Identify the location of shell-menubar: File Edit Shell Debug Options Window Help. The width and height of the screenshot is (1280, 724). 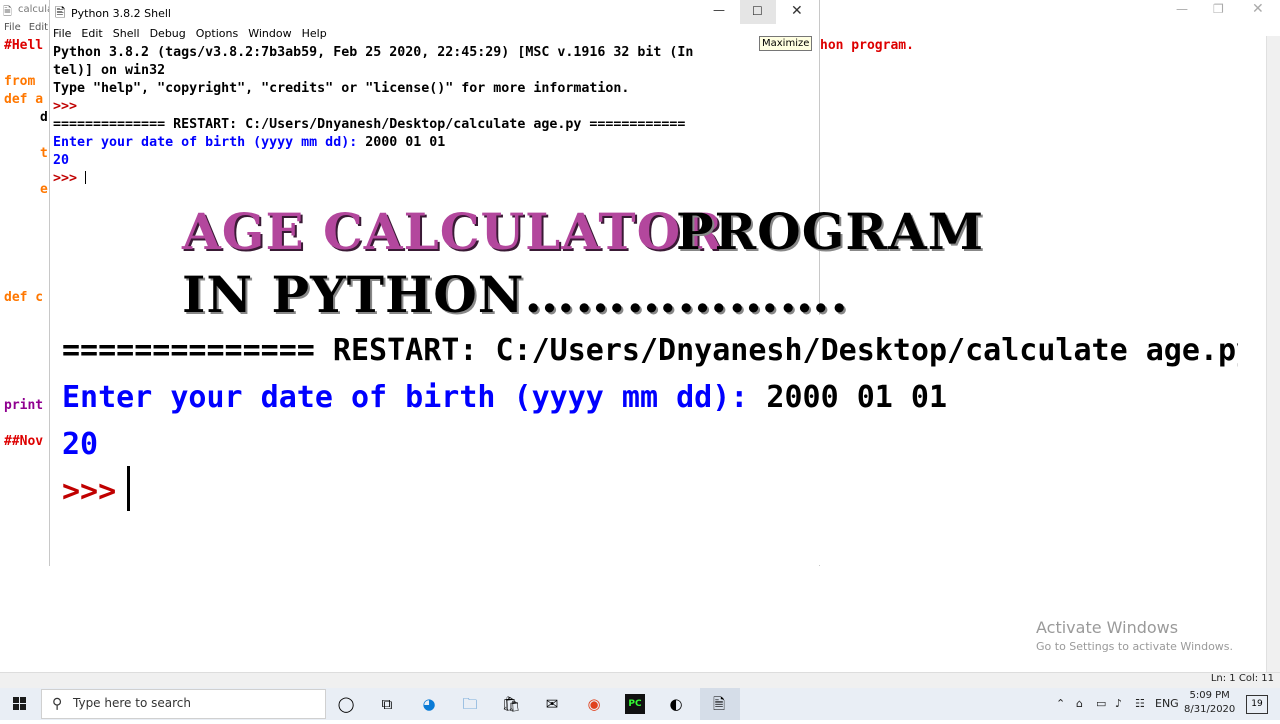
(195, 33).